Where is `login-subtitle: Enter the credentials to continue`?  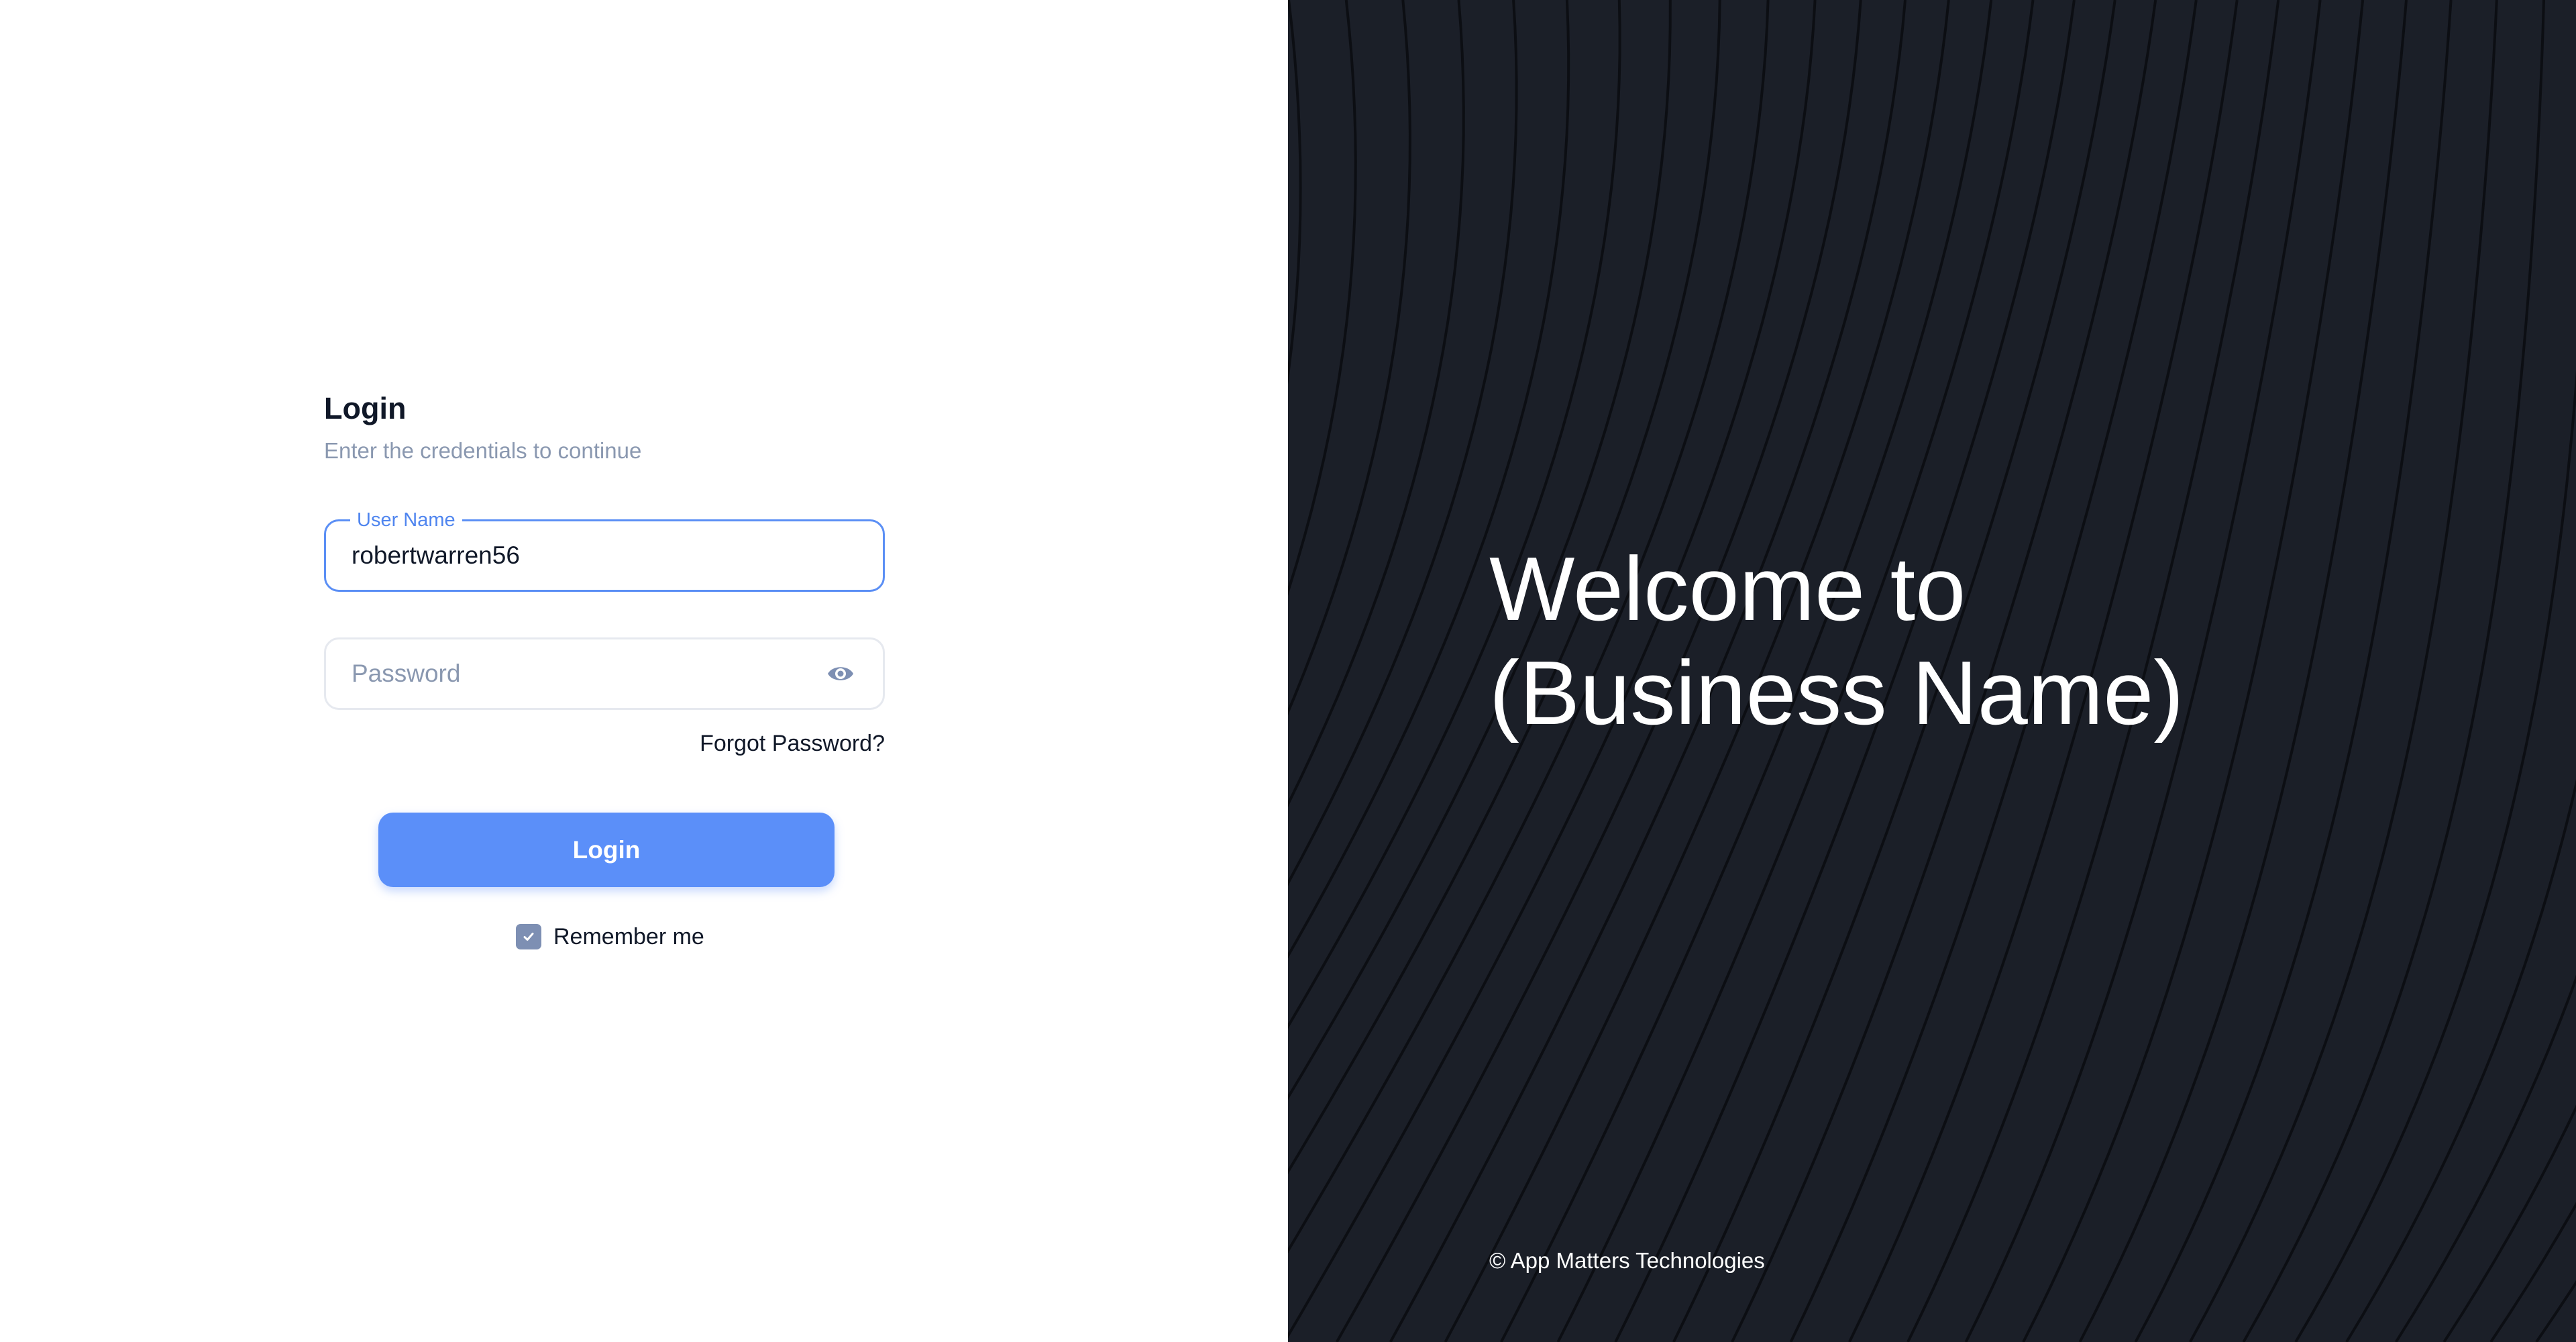
login-subtitle: Enter the credentials to continue is located at coordinates (483, 450).